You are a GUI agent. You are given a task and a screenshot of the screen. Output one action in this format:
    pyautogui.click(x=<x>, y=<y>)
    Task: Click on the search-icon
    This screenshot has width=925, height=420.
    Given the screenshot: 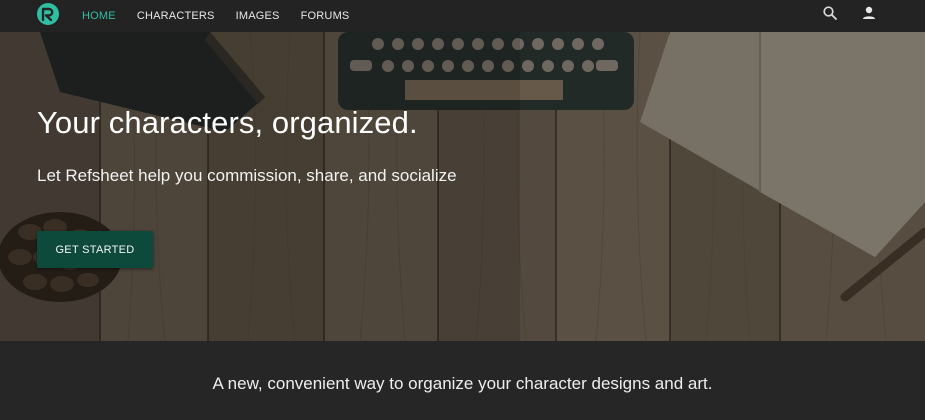 What is the action you would take?
    pyautogui.click(x=830, y=13)
    